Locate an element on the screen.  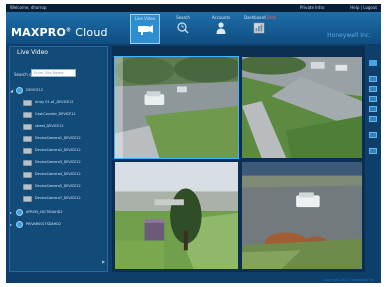
app-logo: MAXPRO® Cloud is located at coordinates (59, 32).